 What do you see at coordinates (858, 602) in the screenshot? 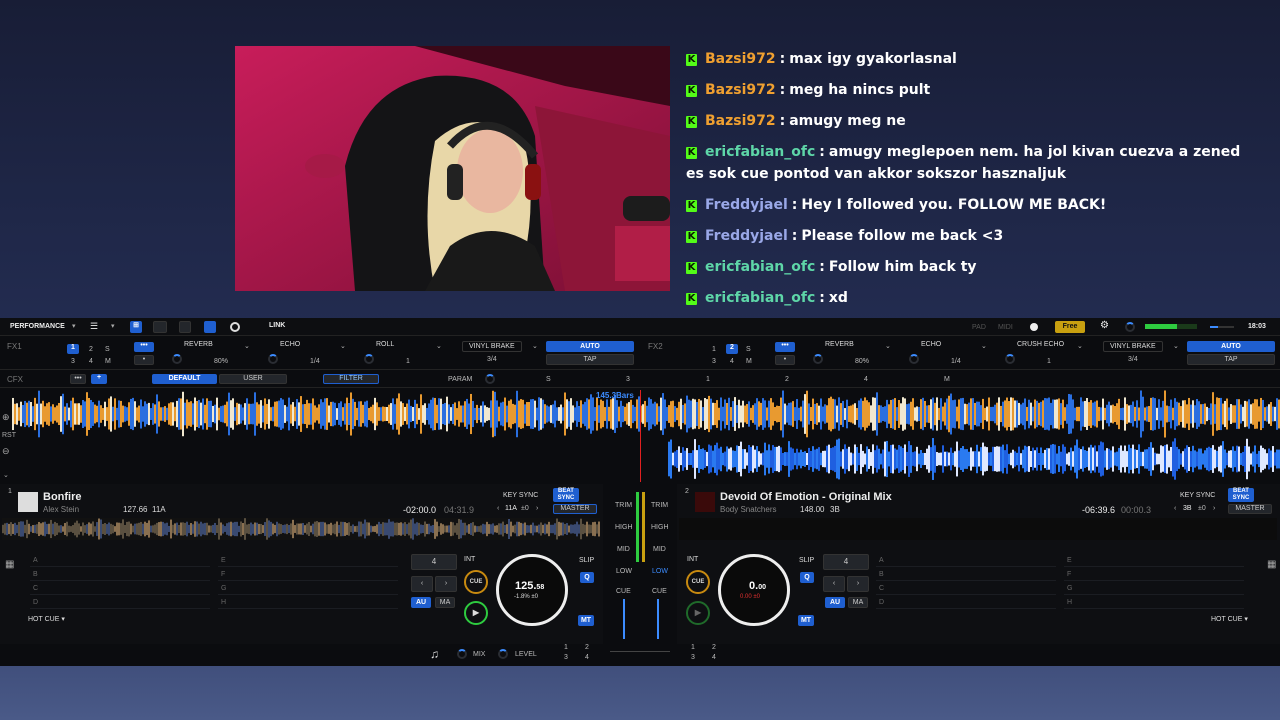
I see `deck2-ma-button: MA` at bounding box center [858, 602].